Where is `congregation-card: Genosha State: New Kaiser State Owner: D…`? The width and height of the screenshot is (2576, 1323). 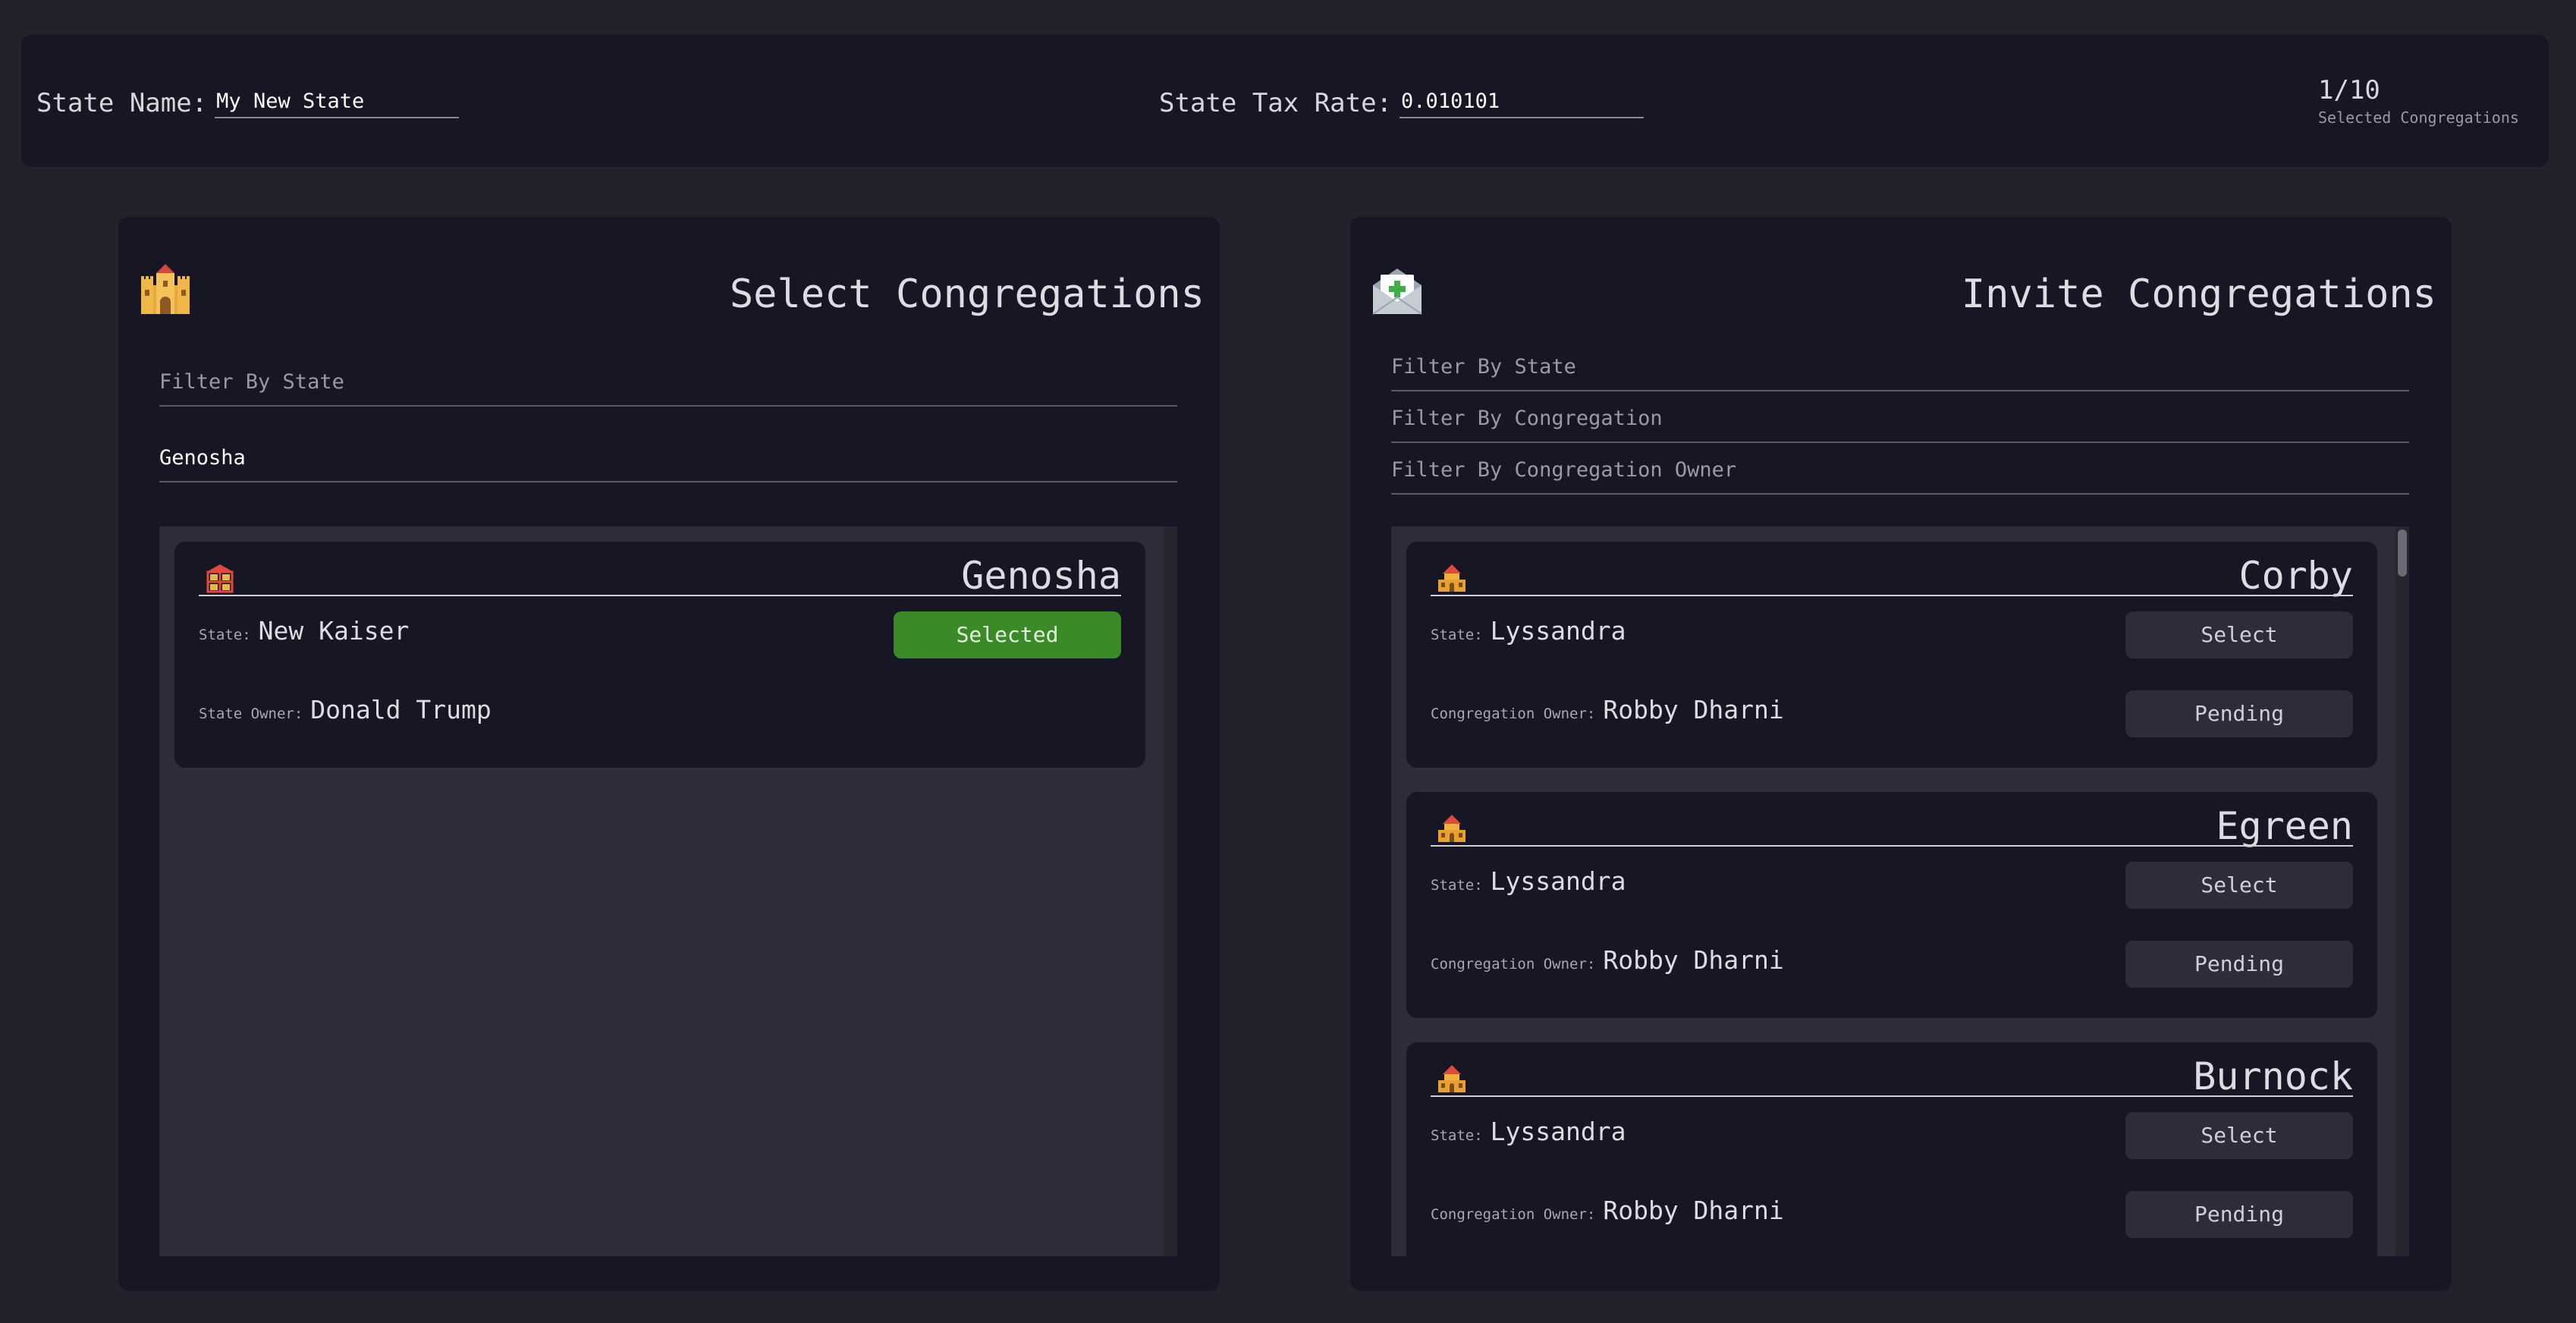 congregation-card: Genosha State: New Kaiser State Owner: D… is located at coordinates (659, 655).